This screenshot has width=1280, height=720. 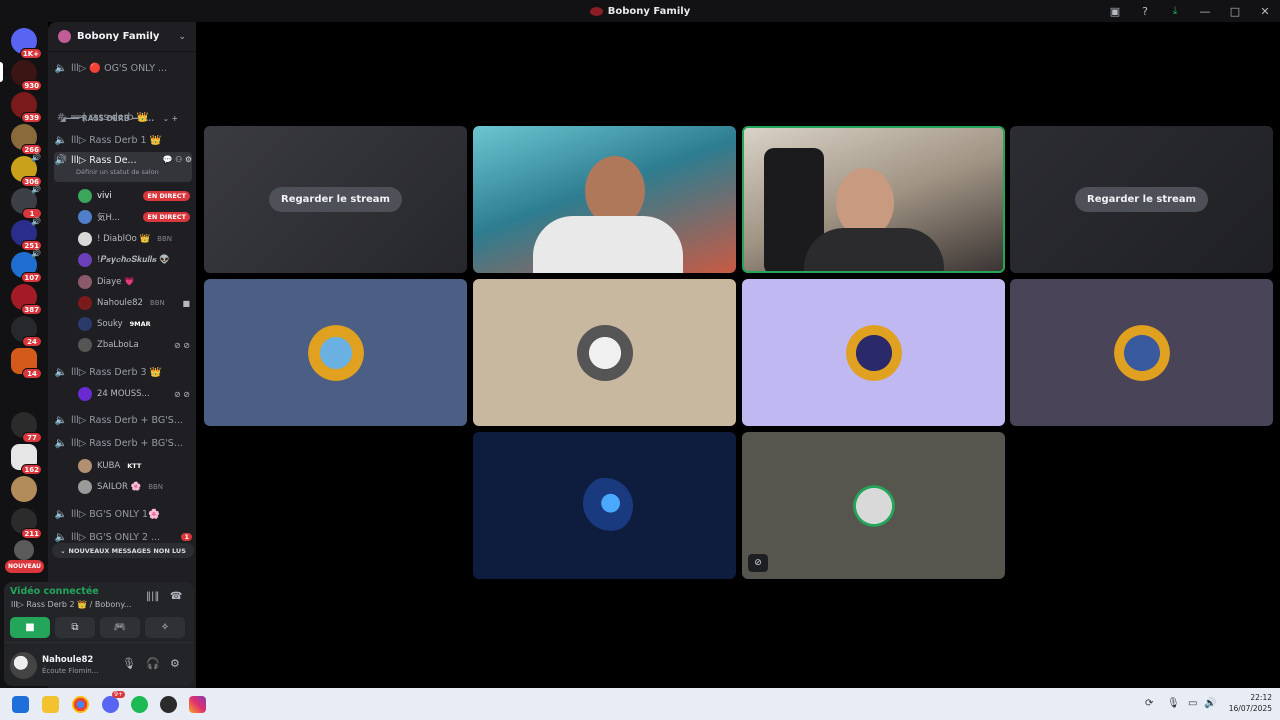 I want to click on window-title: Bobony Family, so click(x=649, y=11).